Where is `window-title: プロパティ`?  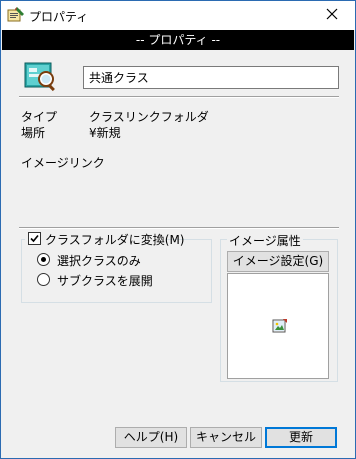 window-title: プロパティ is located at coordinates (59, 17).